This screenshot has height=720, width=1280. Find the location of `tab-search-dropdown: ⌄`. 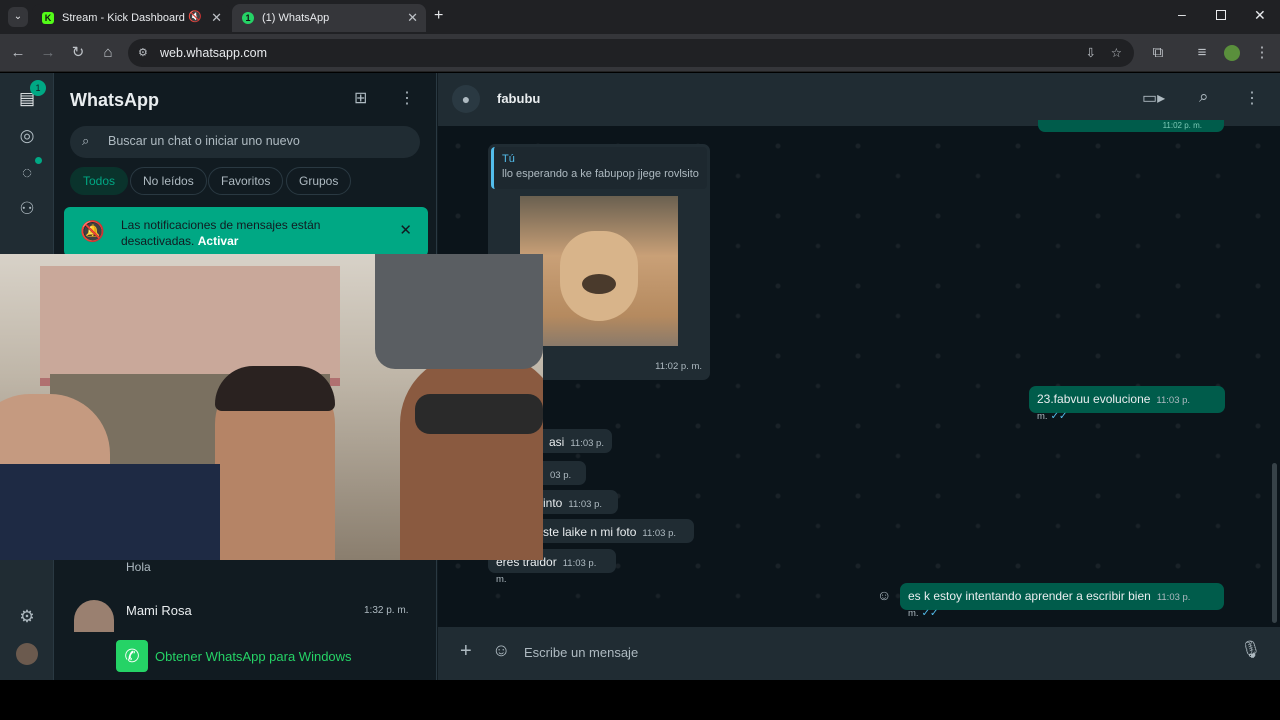

tab-search-dropdown: ⌄ is located at coordinates (18, 17).